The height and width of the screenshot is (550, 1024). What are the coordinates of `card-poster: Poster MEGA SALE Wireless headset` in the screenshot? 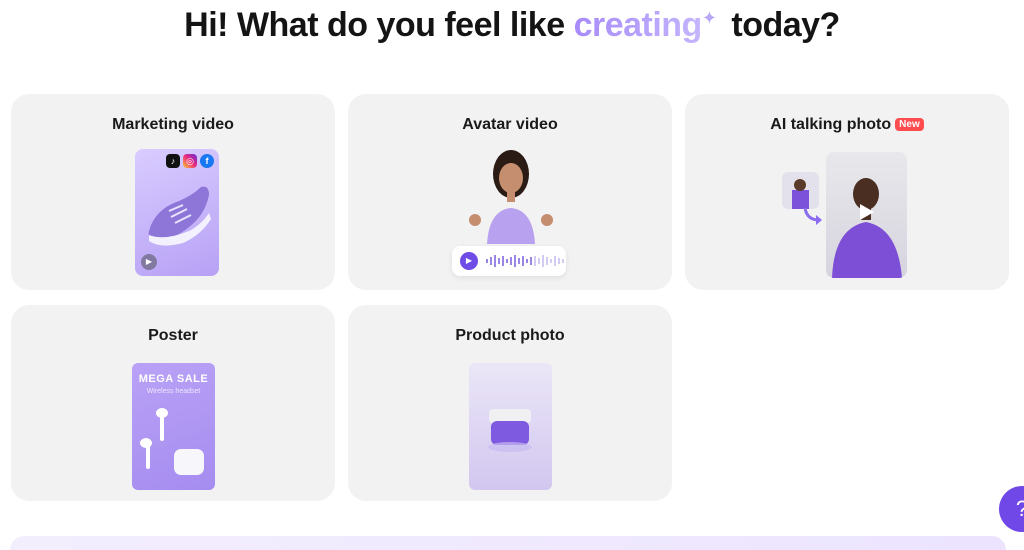 It's located at (173, 403).